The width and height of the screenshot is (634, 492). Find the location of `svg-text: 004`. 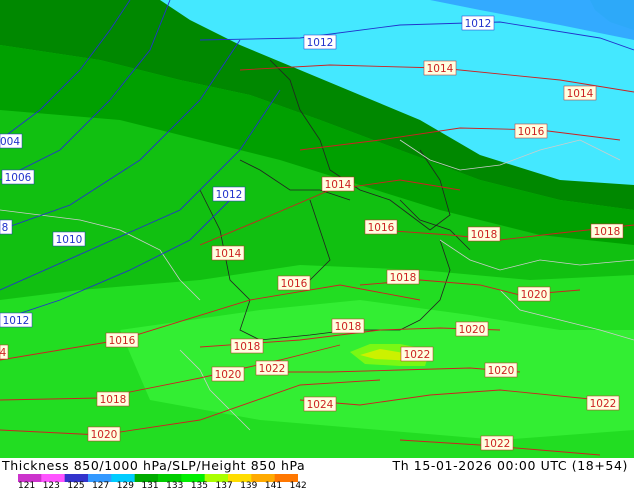

svg-text: 004 is located at coordinates (10, 142).